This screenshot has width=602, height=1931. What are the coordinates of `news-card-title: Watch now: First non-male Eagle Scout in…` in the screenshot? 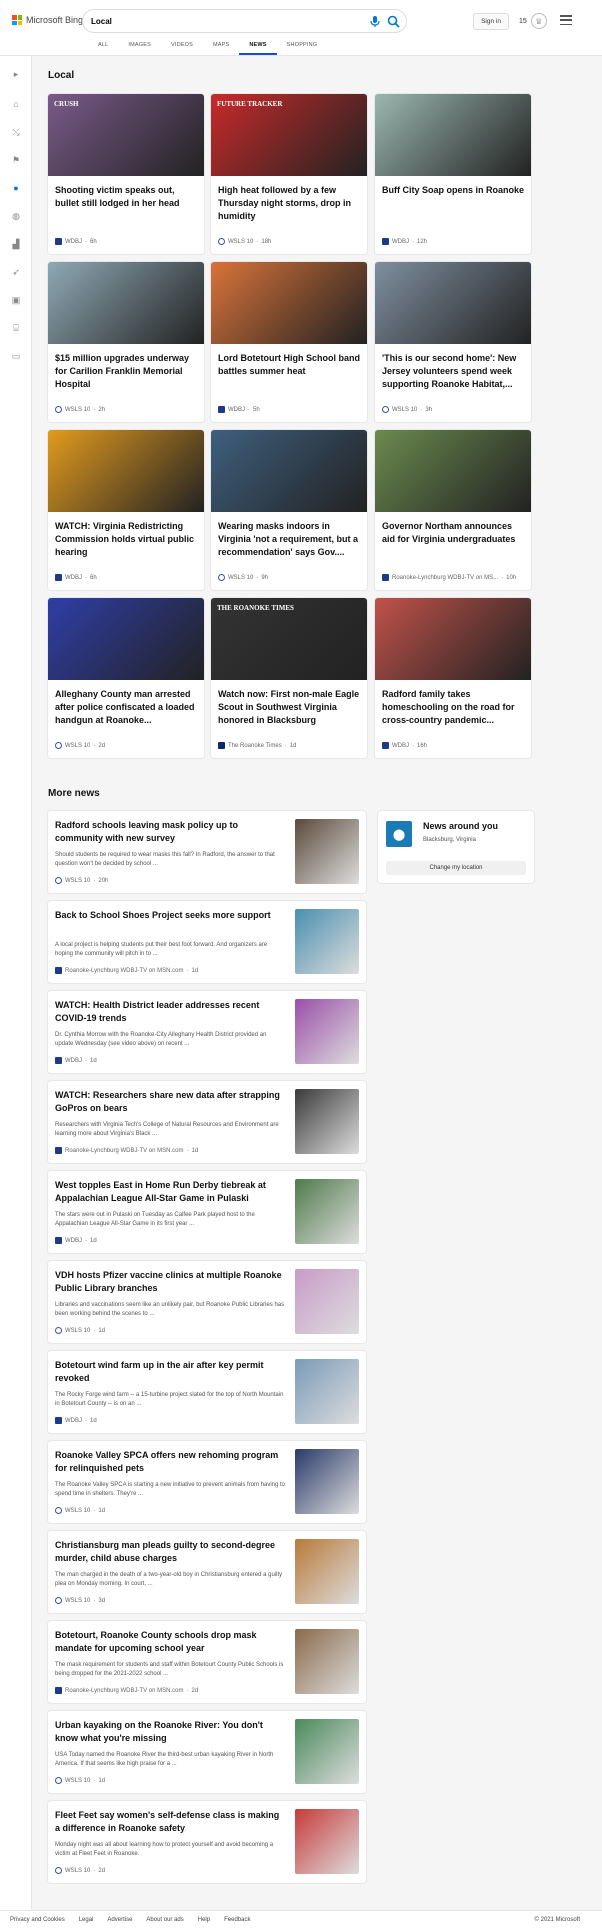 It's located at (289, 707).